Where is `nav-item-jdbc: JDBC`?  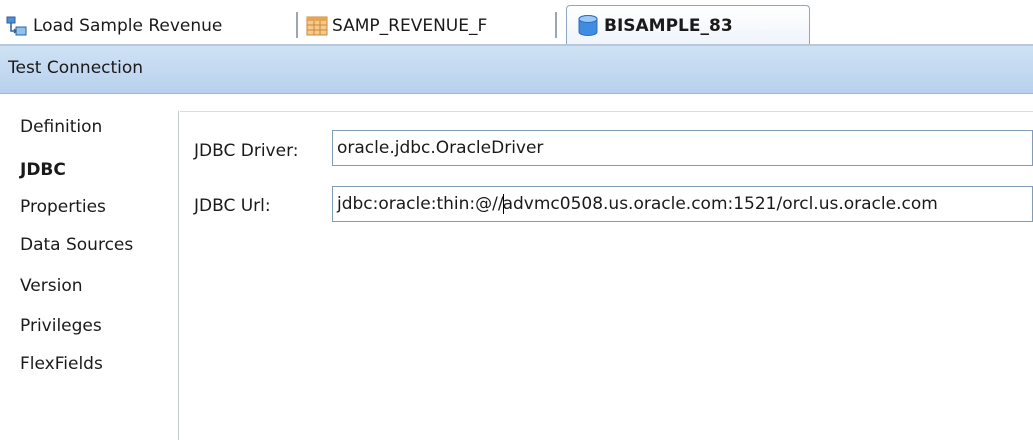 nav-item-jdbc: JDBC is located at coordinates (43, 170).